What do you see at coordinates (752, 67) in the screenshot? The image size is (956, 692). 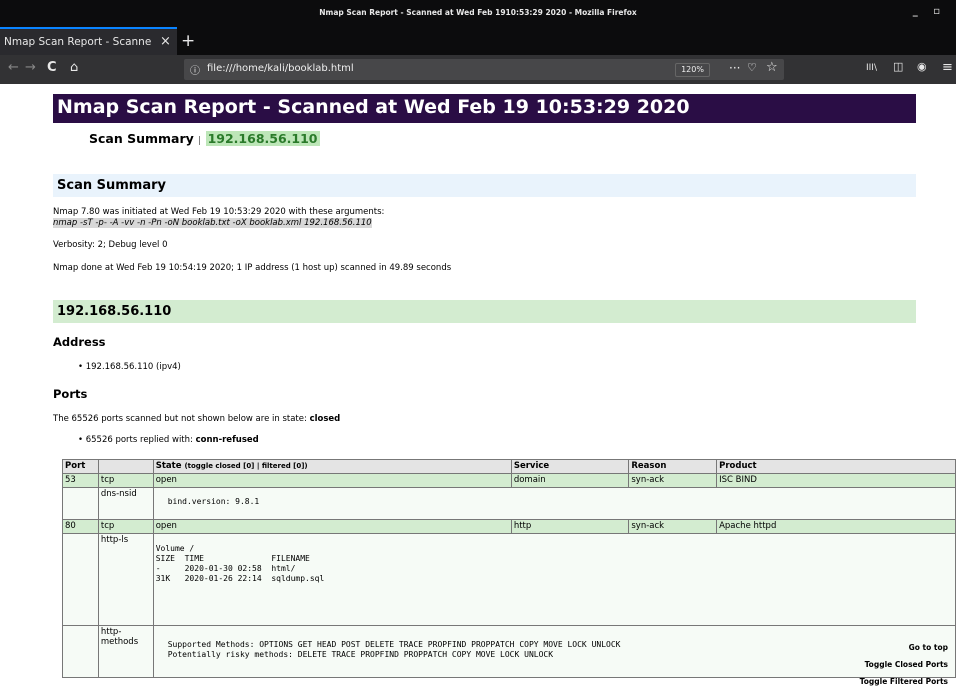 I see `pocket-icon: ♡` at bounding box center [752, 67].